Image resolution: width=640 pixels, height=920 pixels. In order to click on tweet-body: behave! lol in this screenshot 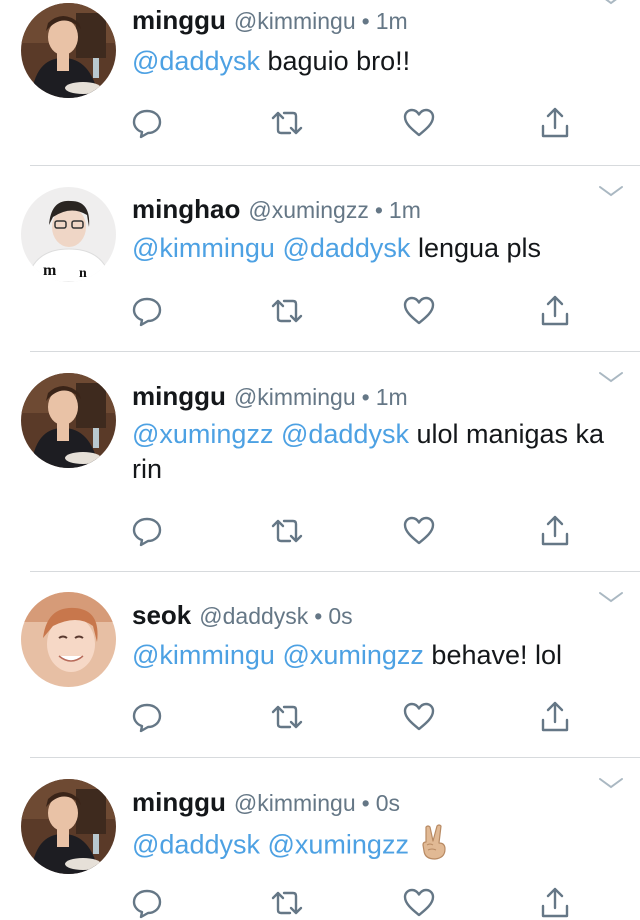, I will do `click(497, 655)`.